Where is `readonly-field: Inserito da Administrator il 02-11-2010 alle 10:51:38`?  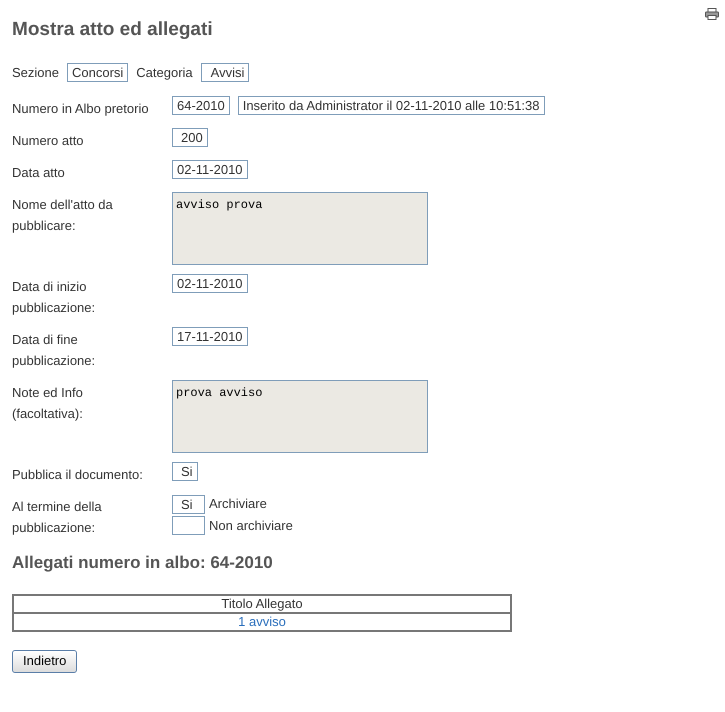 readonly-field: Inserito da Administrator il 02-11-2010 alle 10:51:38 is located at coordinates (391, 105).